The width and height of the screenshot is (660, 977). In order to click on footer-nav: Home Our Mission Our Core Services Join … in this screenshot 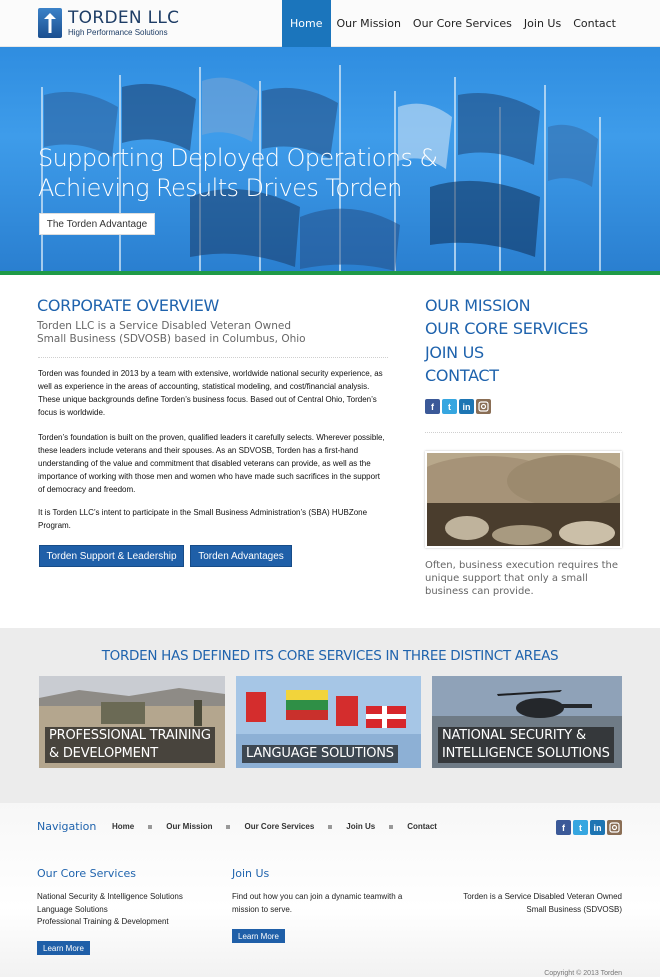, I will do `click(274, 826)`.